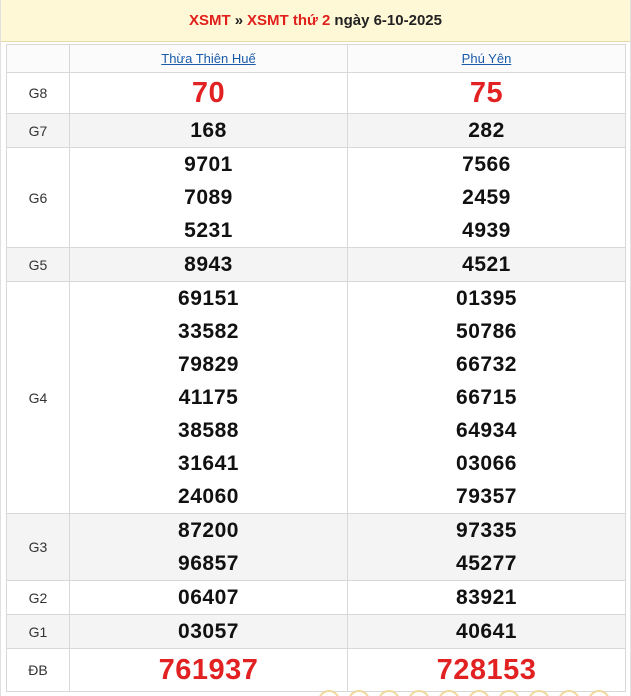 This screenshot has width=631, height=696. I want to click on prize-row-g7: G7 168 282, so click(316, 130).